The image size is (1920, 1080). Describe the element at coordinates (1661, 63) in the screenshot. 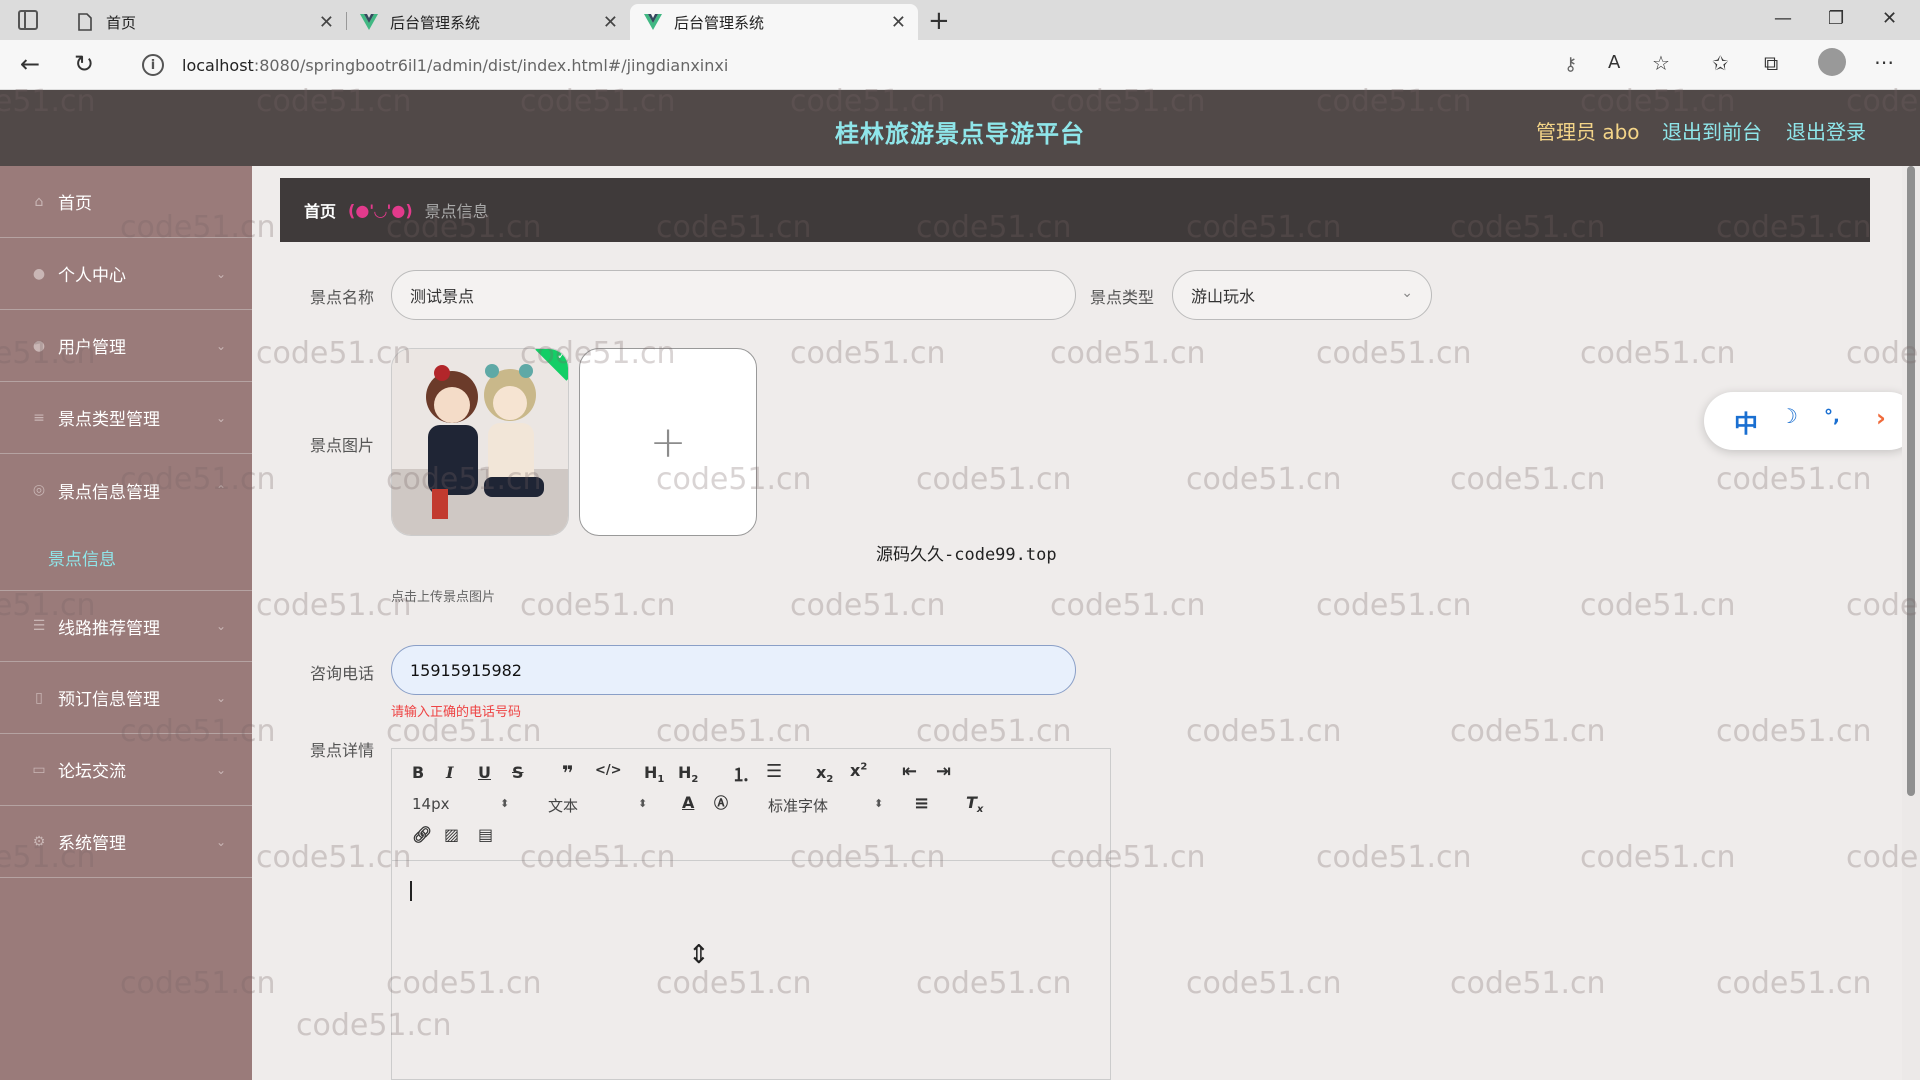

I see `favorite-add-icon: ☆` at that location.